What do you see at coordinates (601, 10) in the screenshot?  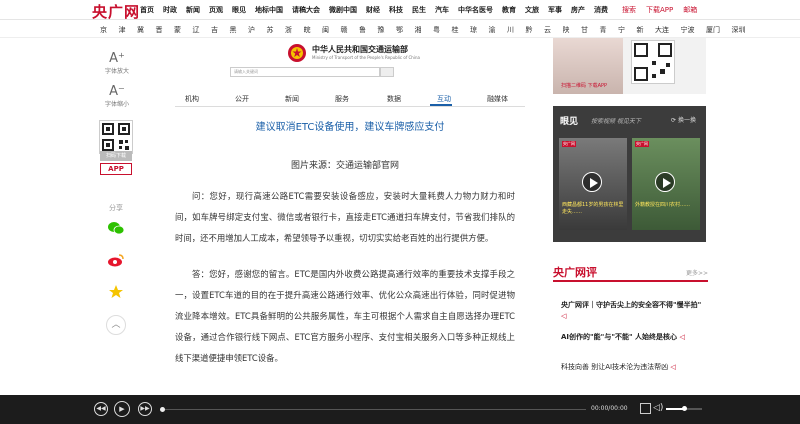 I see `nav-link: 消费` at bounding box center [601, 10].